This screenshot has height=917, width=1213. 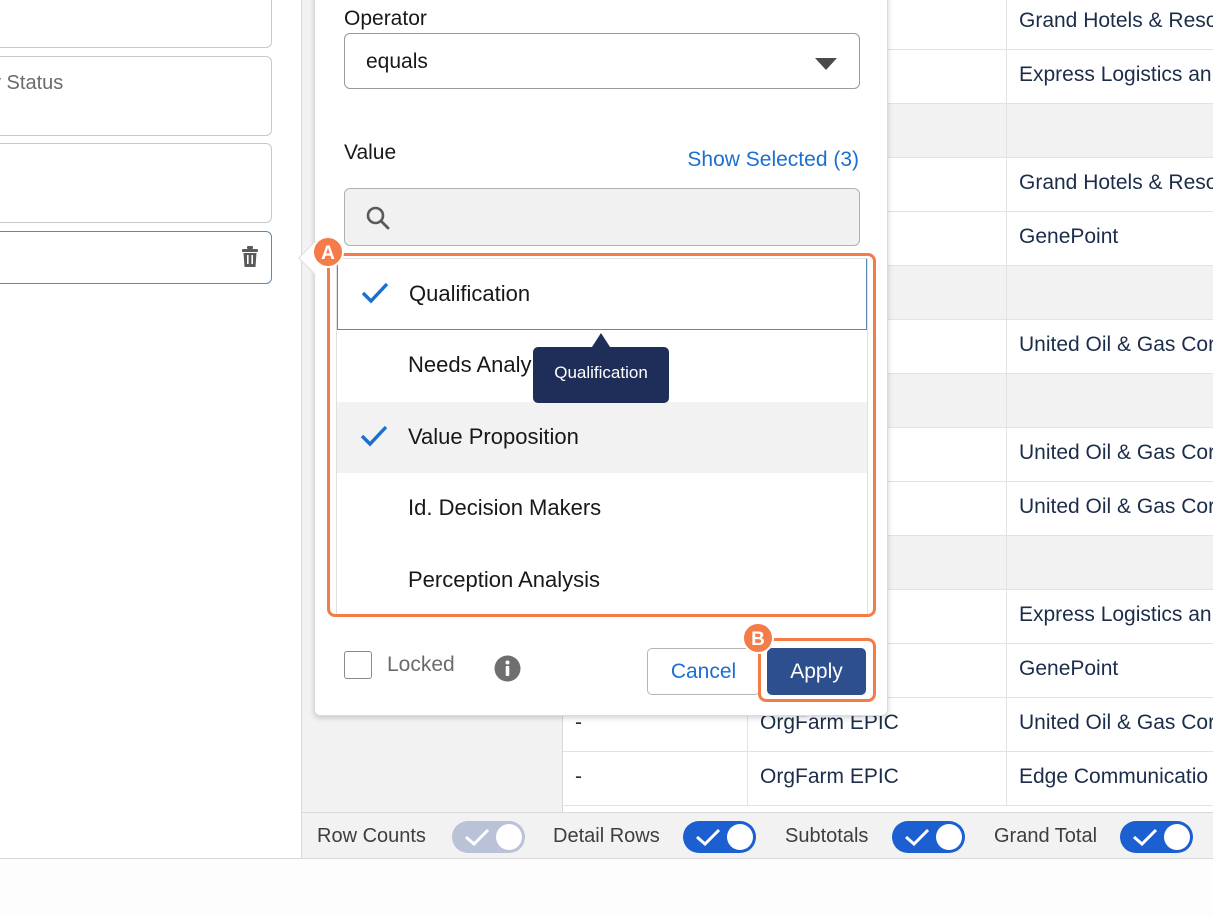 I want to click on operator-label: Operator, so click(x=385, y=18).